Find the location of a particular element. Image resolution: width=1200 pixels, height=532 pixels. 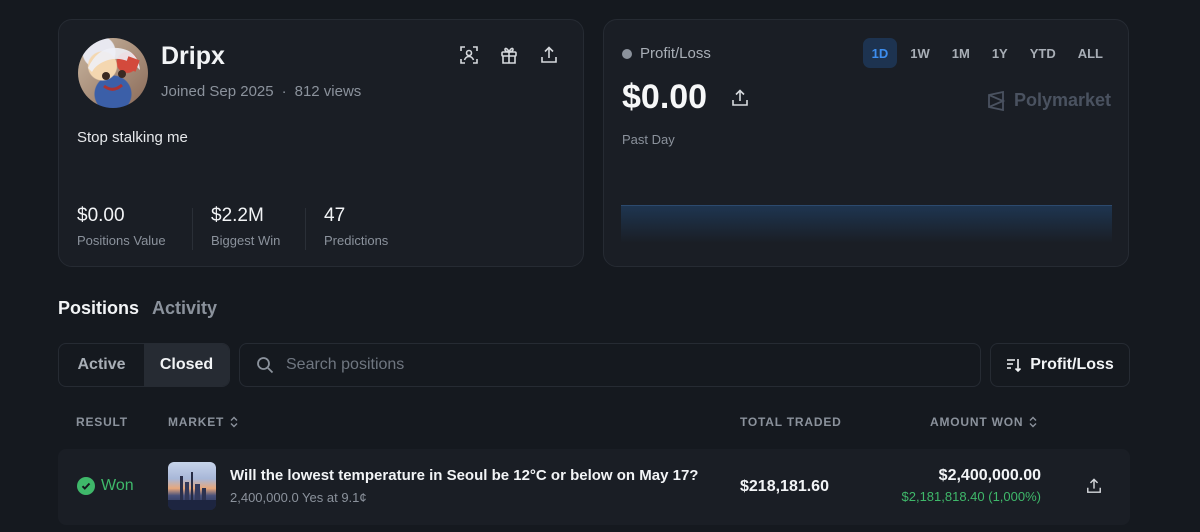

total-traded-value: $218,181.60 is located at coordinates (784, 486).